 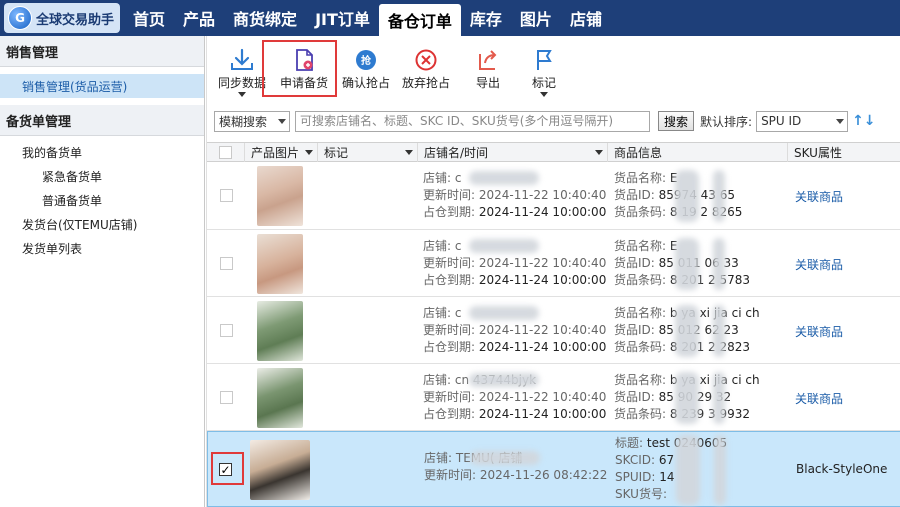 I want to click on sort-select: SPU ID, so click(x=802, y=121).